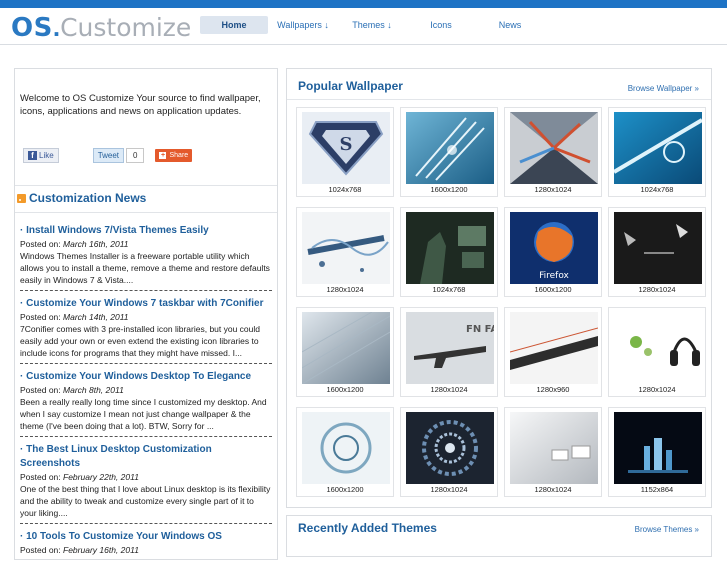  I want to click on news-date: Posted on: February 22th, 2011, so click(146, 477).